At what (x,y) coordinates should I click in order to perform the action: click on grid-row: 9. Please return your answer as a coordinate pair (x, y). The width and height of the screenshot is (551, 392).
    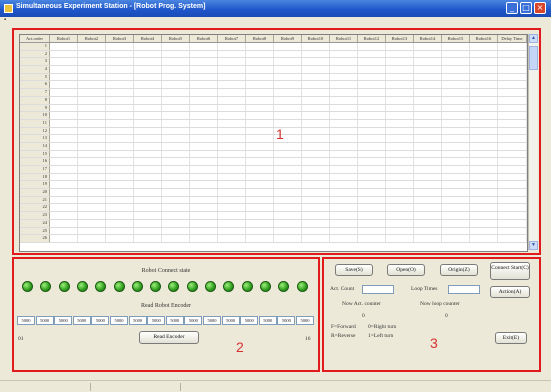
    Looking at the image, I should click on (273, 108).